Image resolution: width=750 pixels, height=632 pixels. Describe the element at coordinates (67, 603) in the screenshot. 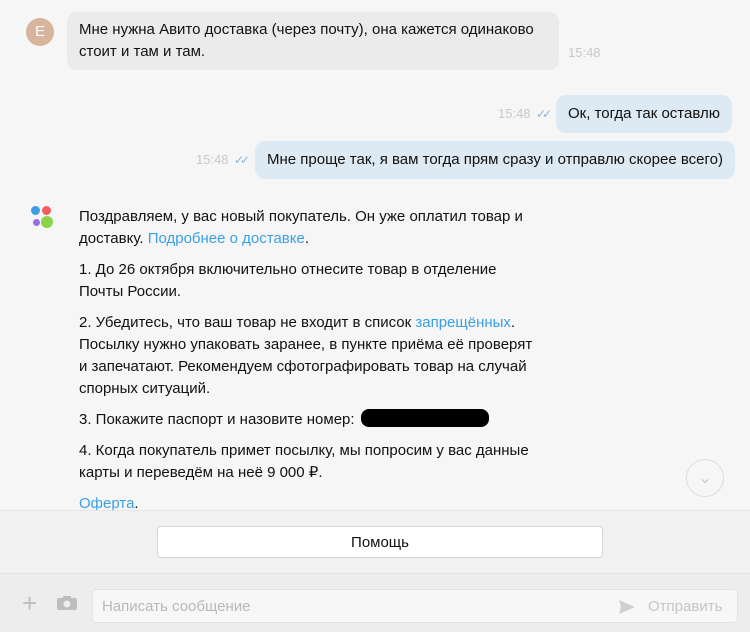

I see `camera-icon` at that location.